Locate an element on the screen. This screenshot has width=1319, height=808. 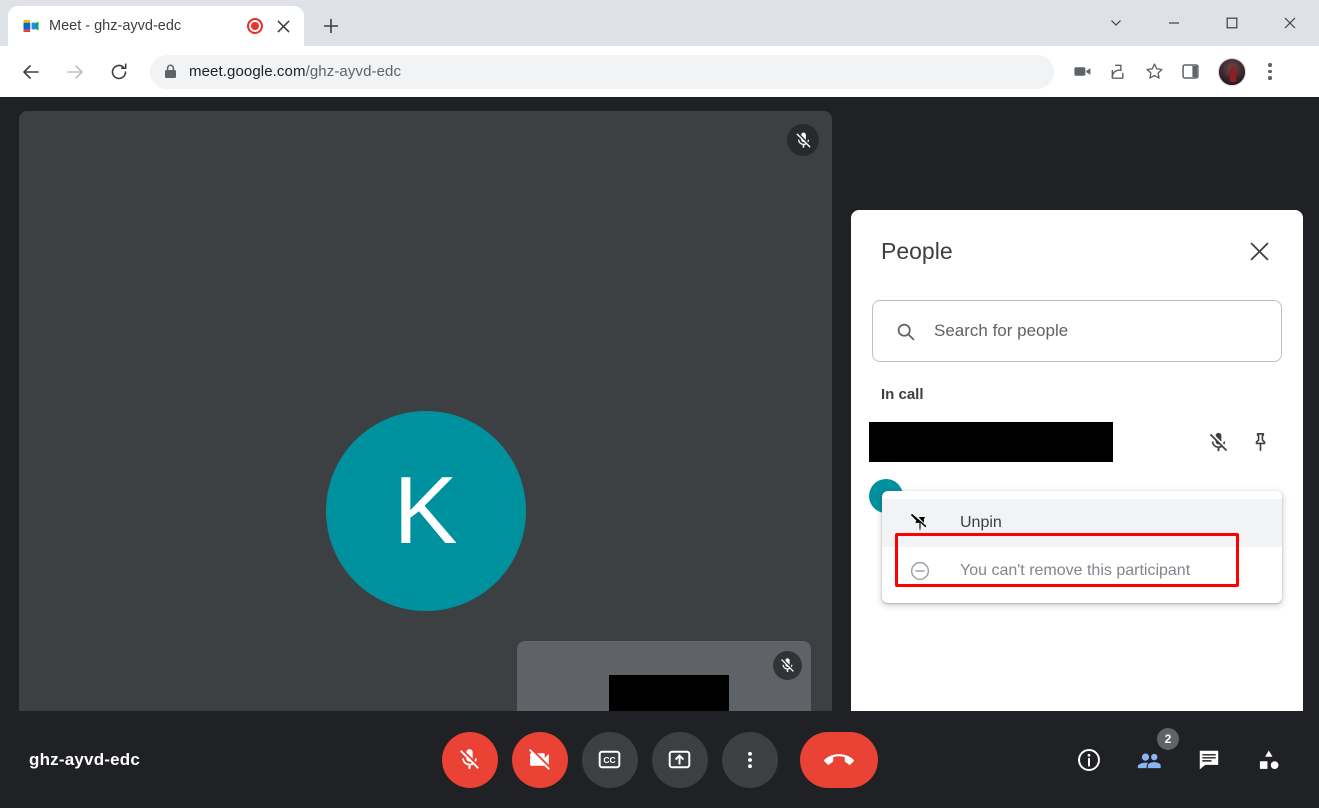
participant-name-redaction is located at coordinates (991, 442).